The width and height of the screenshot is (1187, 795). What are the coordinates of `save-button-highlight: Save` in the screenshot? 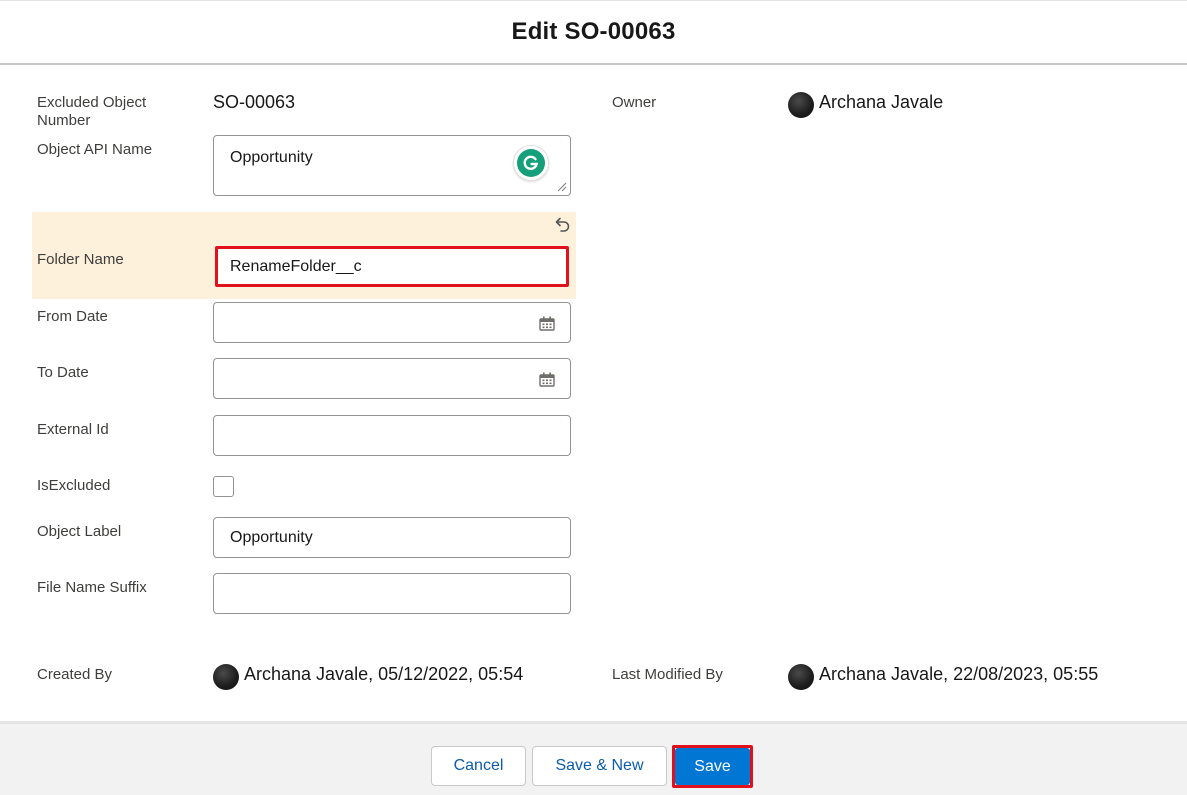 It's located at (712, 766).